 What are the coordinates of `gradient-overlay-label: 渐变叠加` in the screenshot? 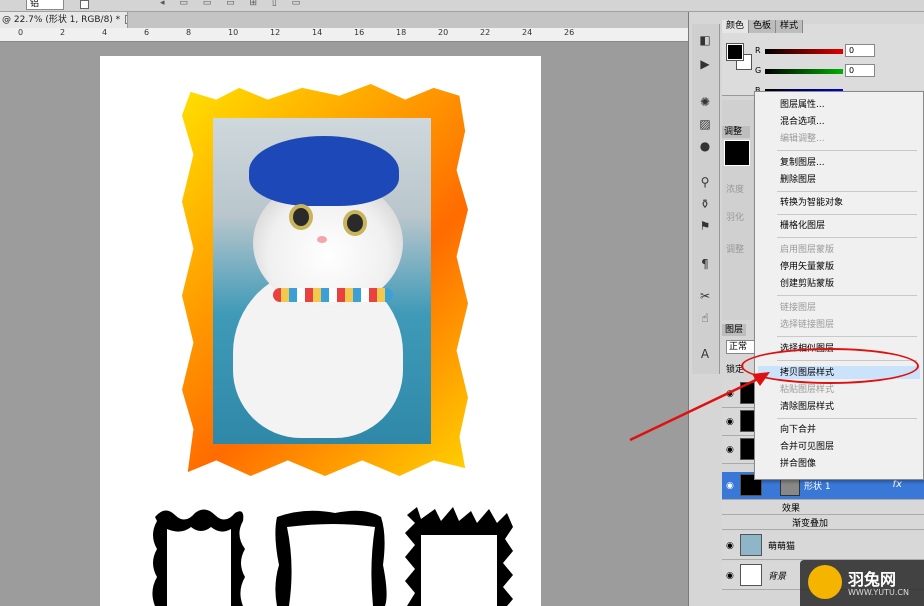 It's located at (810, 524).